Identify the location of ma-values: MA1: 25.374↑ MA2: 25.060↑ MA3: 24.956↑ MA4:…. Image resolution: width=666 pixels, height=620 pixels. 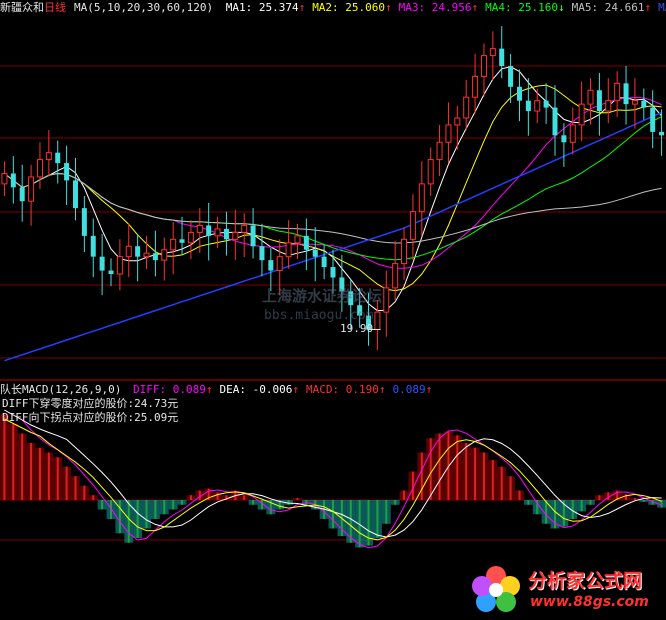
(446, 7).